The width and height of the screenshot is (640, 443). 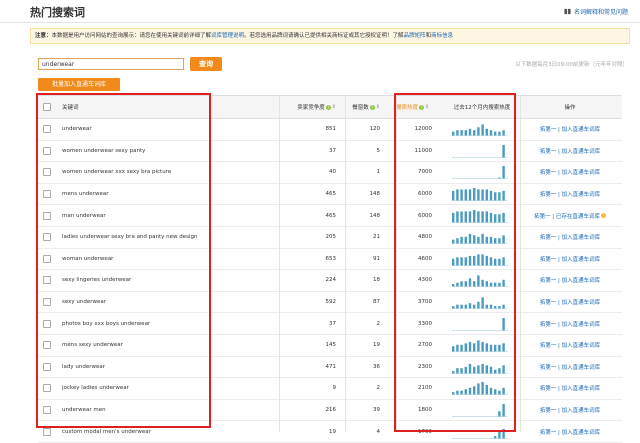 What do you see at coordinates (415, 36) in the screenshot?
I see `notice-link-brand: 品牌矩阵` at bounding box center [415, 36].